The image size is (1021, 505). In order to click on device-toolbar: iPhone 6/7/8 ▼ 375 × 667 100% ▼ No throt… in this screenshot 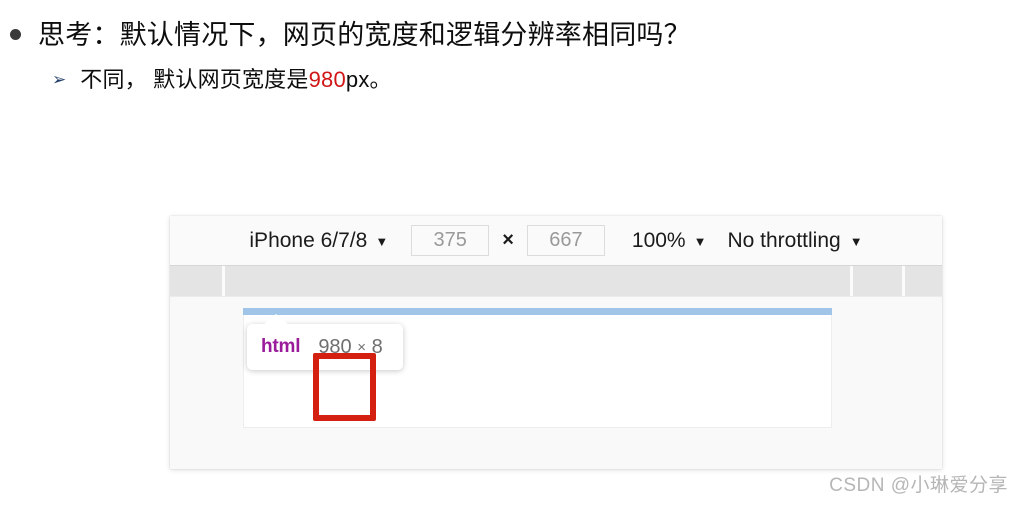, I will do `click(556, 241)`.